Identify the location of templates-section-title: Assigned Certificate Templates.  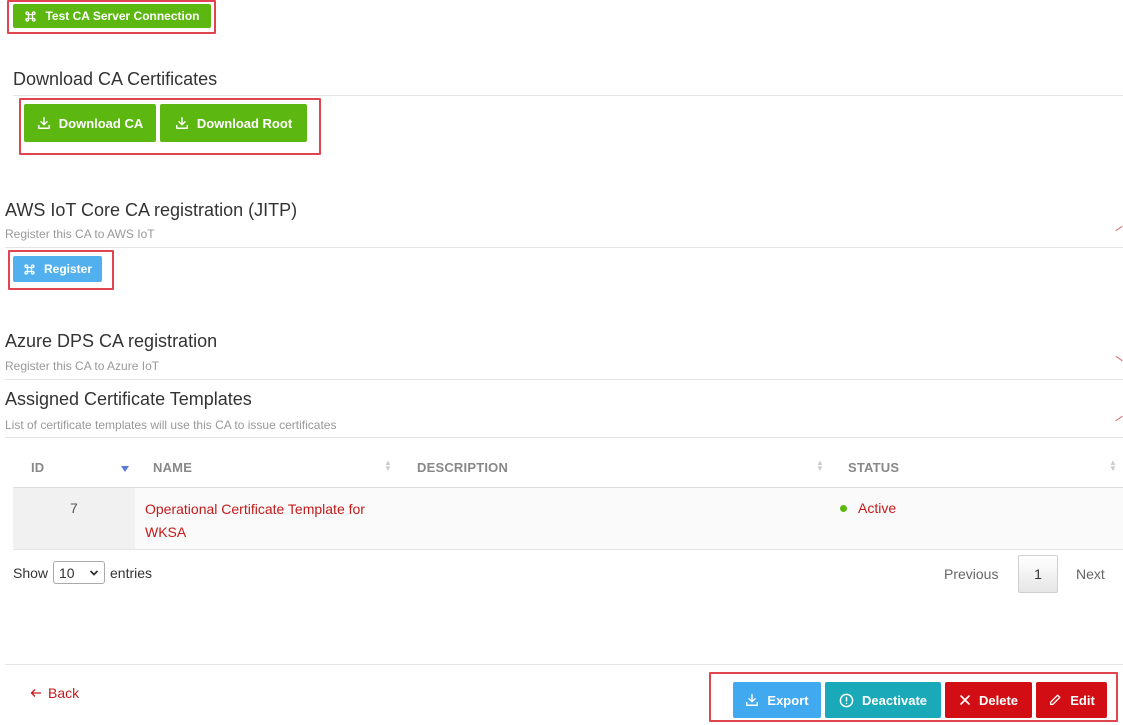
(128, 399).